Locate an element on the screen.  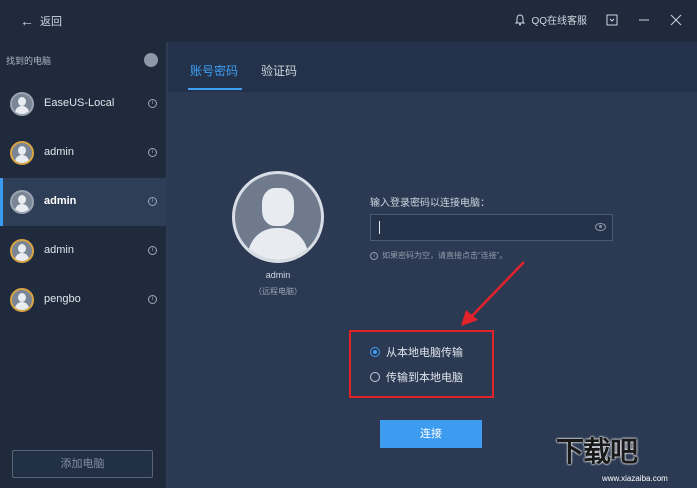
back-label: 返回 is located at coordinates (51, 22).